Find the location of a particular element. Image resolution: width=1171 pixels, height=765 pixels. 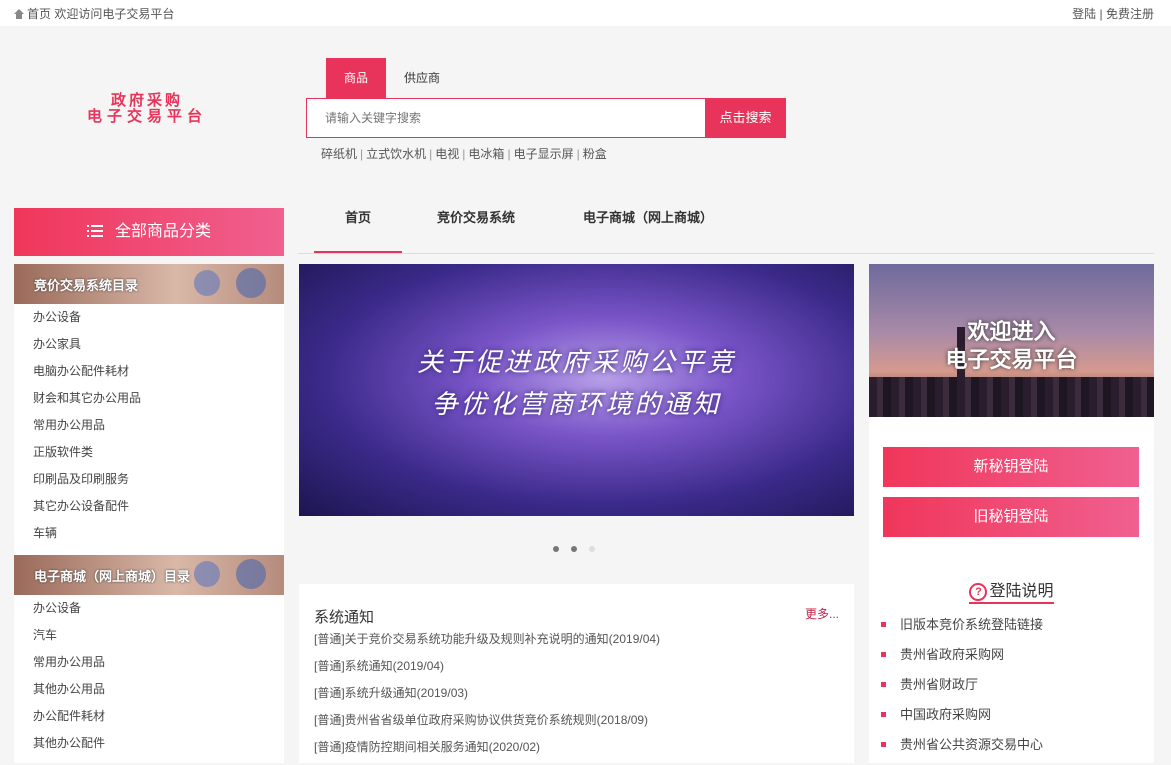

top-bar-left: 首页 欢迎访问电子交易平台 is located at coordinates (94, 13).